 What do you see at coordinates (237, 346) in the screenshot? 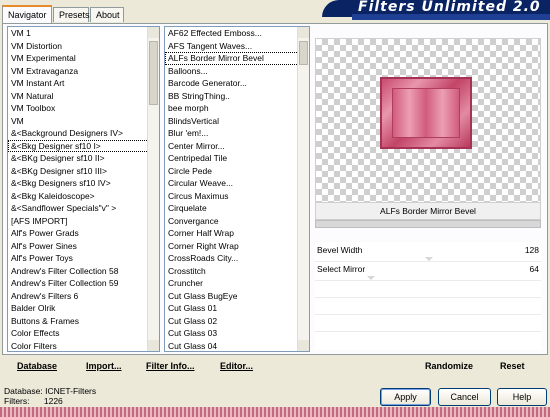
I see `filter-list-item: Cut Glass 04` at bounding box center [237, 346].